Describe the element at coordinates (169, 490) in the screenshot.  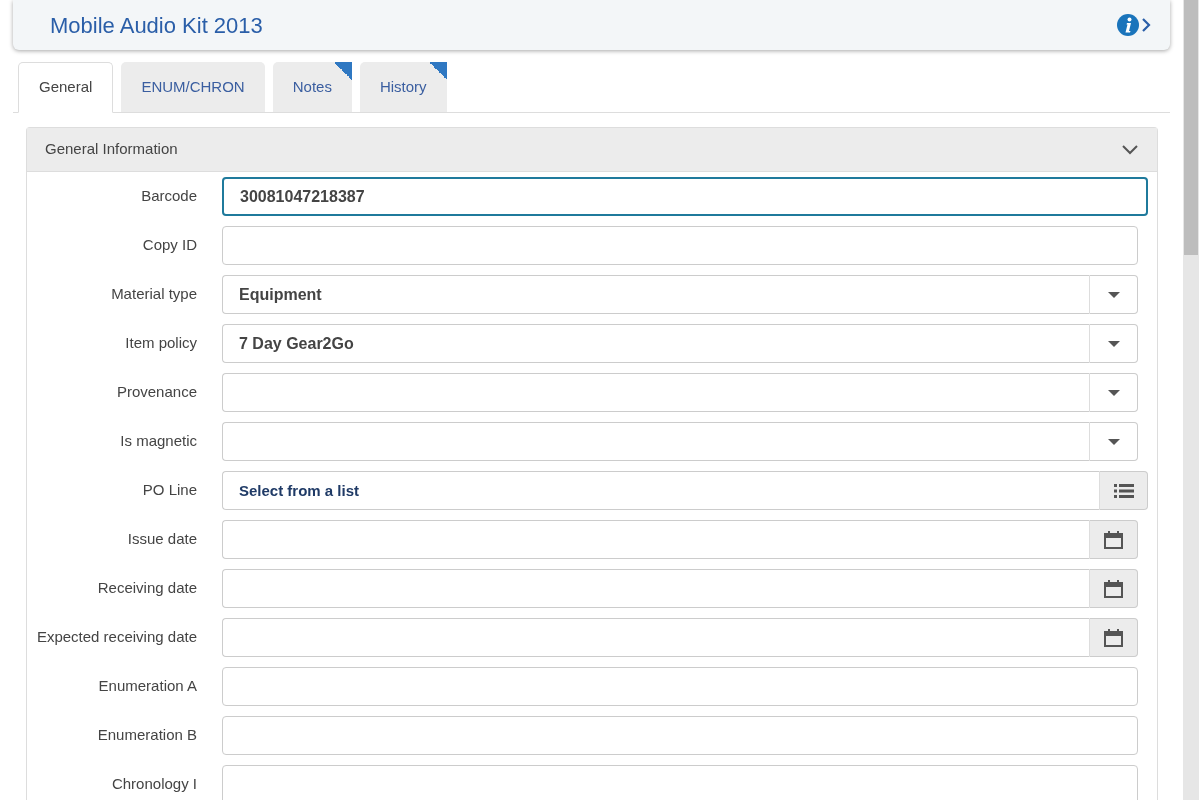
I see `field-label: PO Line` at that location.